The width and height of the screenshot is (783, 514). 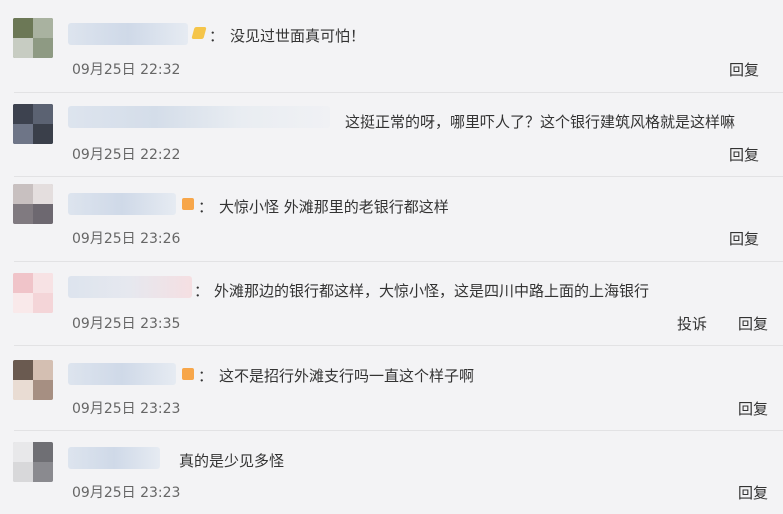 What do you see at coordinates (334, 207) in the screenshot?
I see `comment-text: 大惊小怪 外滩那里的老银行都这样` at bounding box center [334, 207].